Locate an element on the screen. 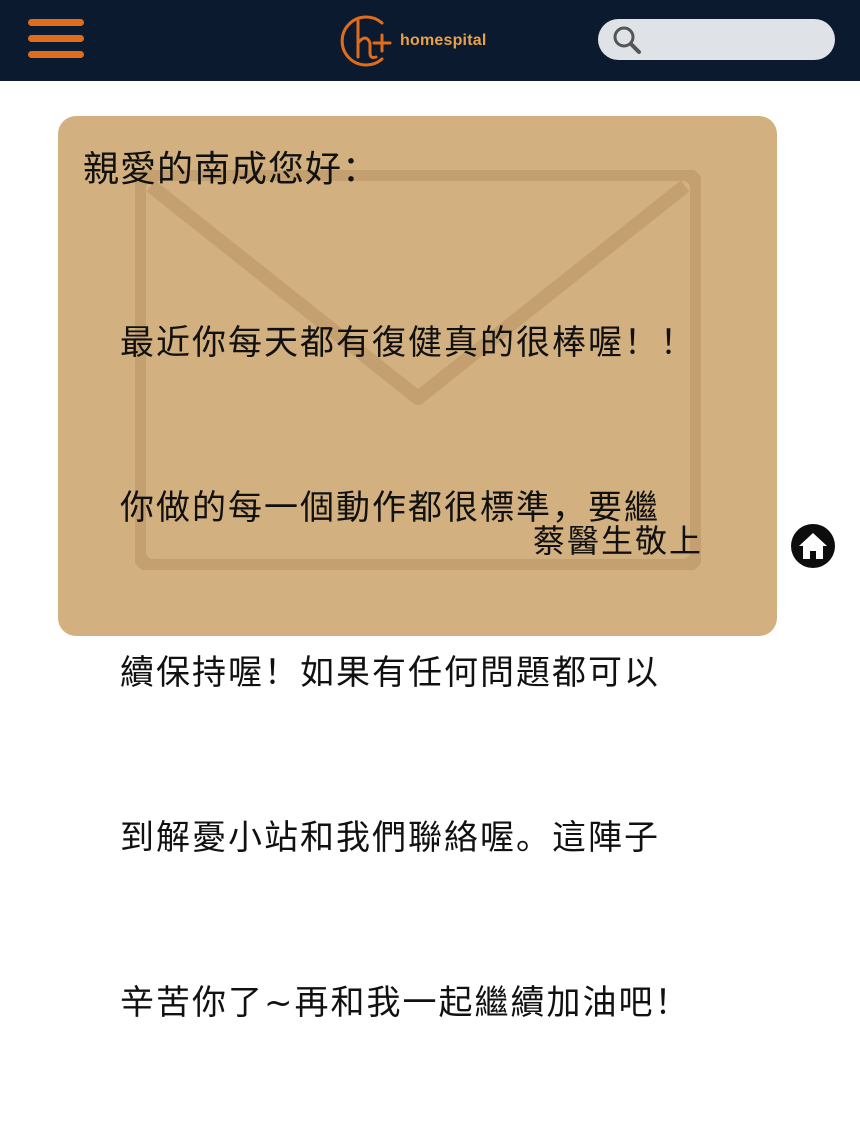 The height and width of the screenshot is (1141, 860). search-icon is located at coordinates (627, 40).